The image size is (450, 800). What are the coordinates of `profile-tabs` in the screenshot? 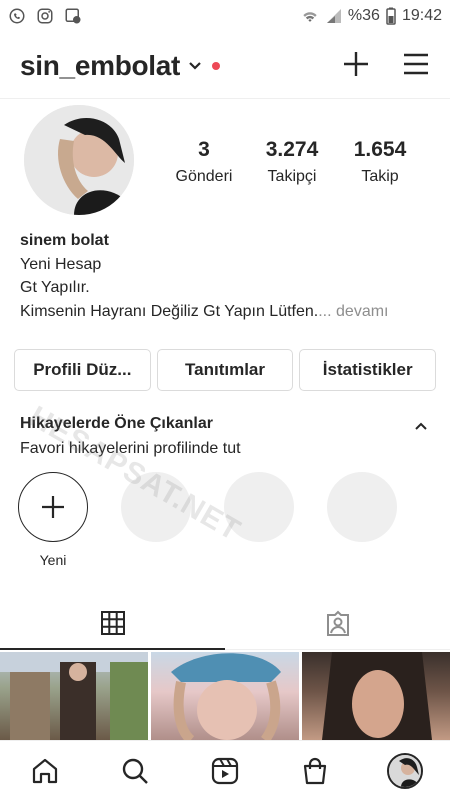 It's located at (225, 624).